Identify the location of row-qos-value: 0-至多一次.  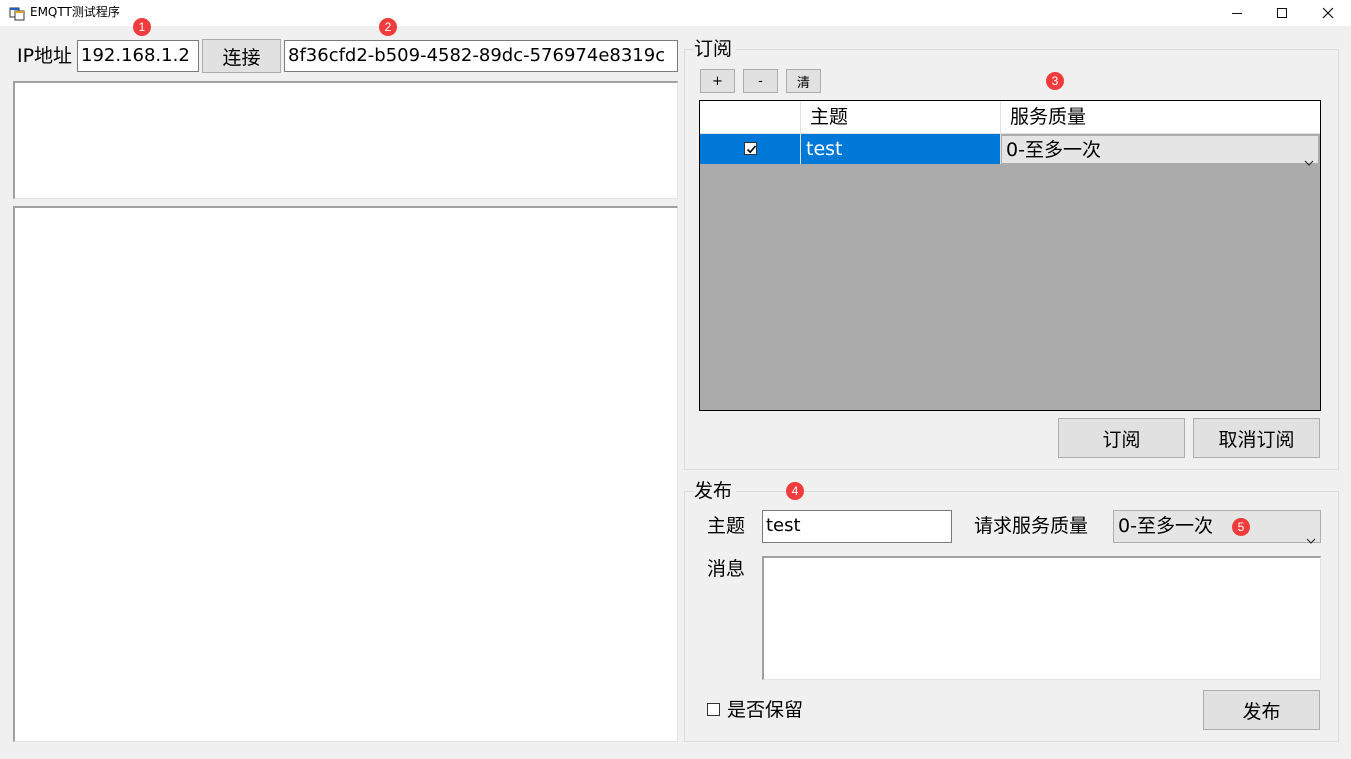
(1053, 150).